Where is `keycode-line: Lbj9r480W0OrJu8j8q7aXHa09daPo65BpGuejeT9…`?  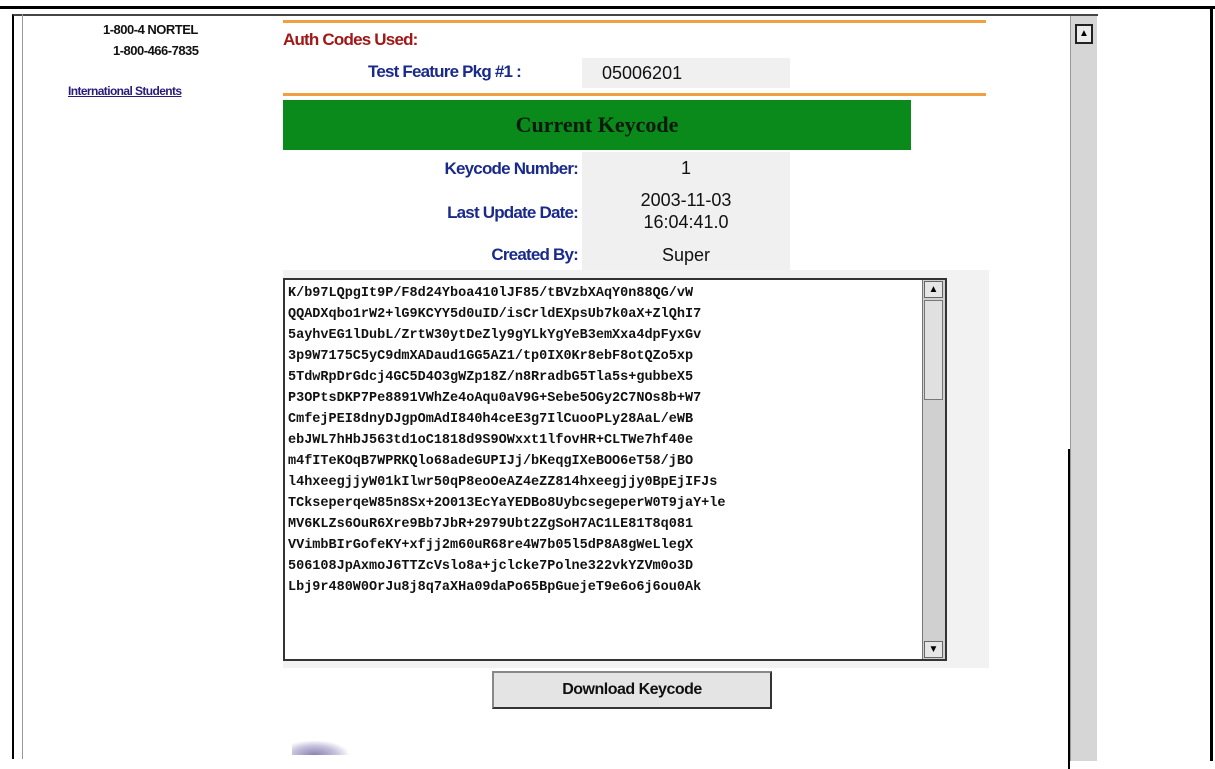
keycode-line: Lbj9r480W0OrJu8j8q7aXHa09daPo65BpGuejeT9… is located at coordinates (495, 587).